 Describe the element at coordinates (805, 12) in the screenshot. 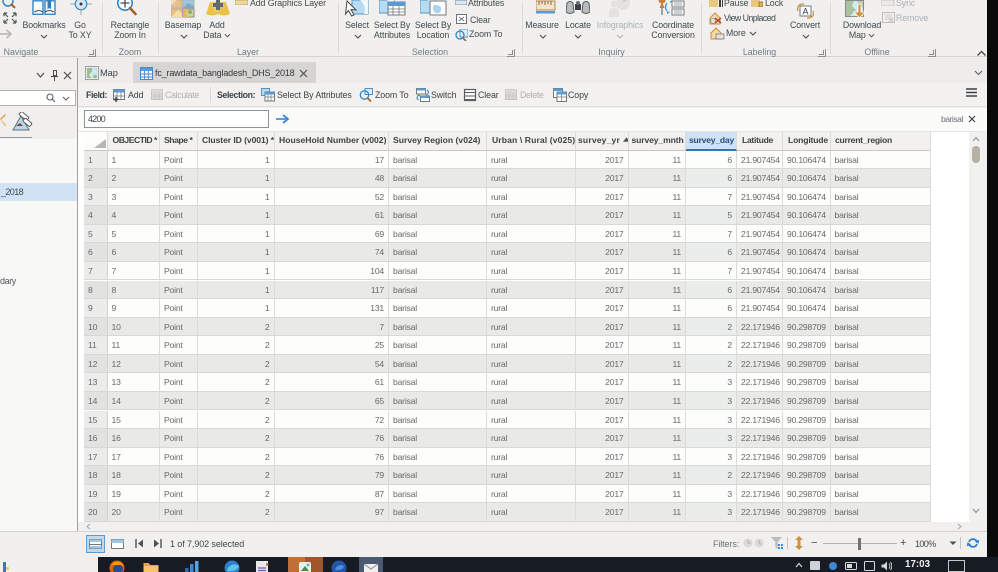

I see `svg-text: A` at that location.